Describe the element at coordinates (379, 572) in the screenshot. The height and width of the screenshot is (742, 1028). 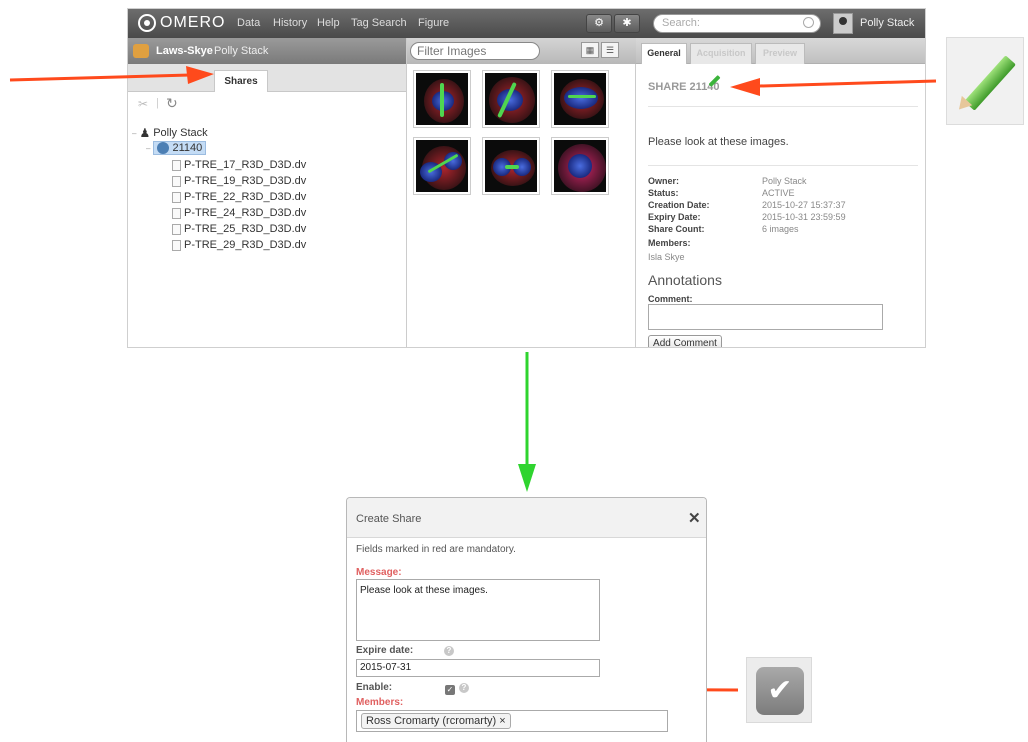
I see `message-label: Message:` at that location.